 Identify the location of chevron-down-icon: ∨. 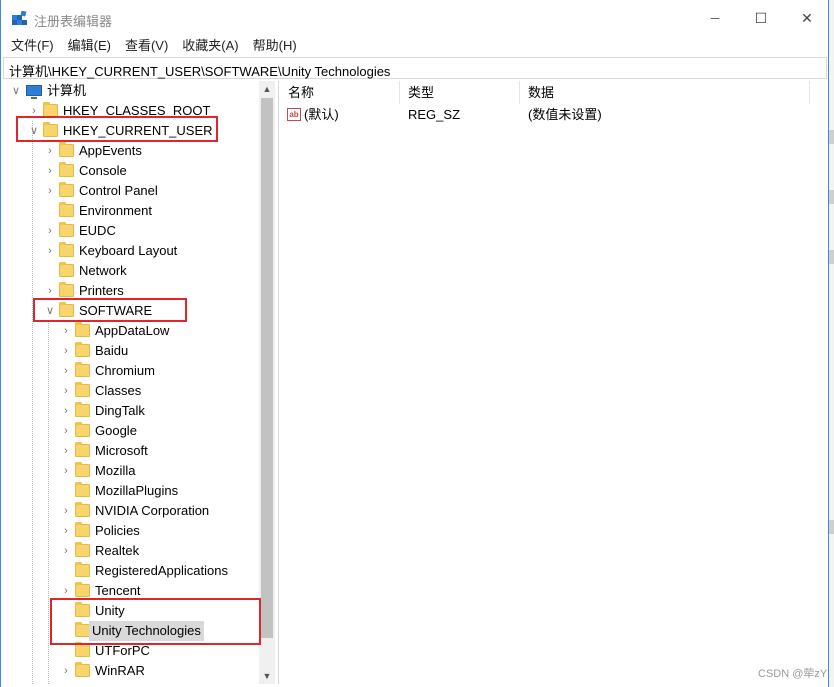
(16, 91).